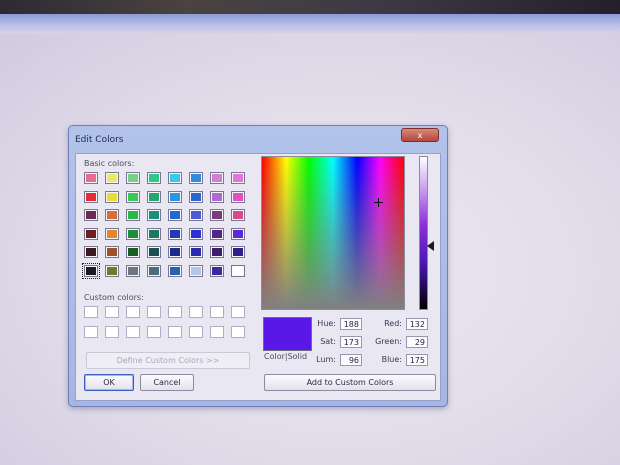 Image resolution: width=620 pixels, height=465 pixels. I want to click on lum-label: Lum:, so click(326, 359).